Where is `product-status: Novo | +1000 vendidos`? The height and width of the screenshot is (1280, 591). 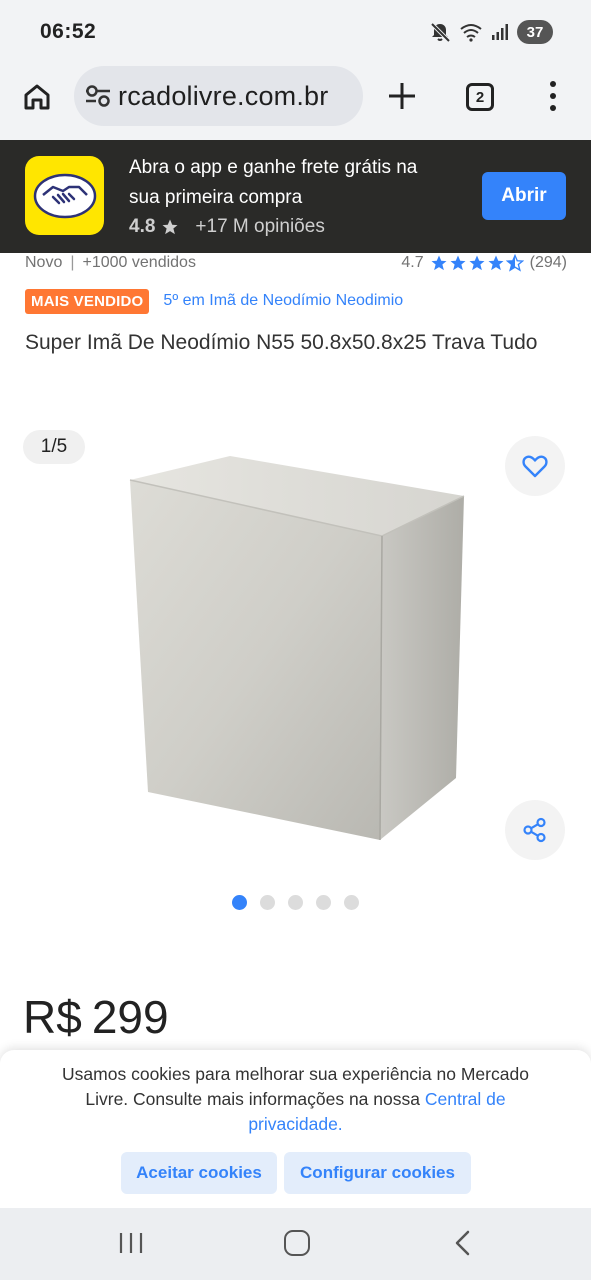 product-status: Novo | +1000 vendidos is located at coordinates (110, 263).